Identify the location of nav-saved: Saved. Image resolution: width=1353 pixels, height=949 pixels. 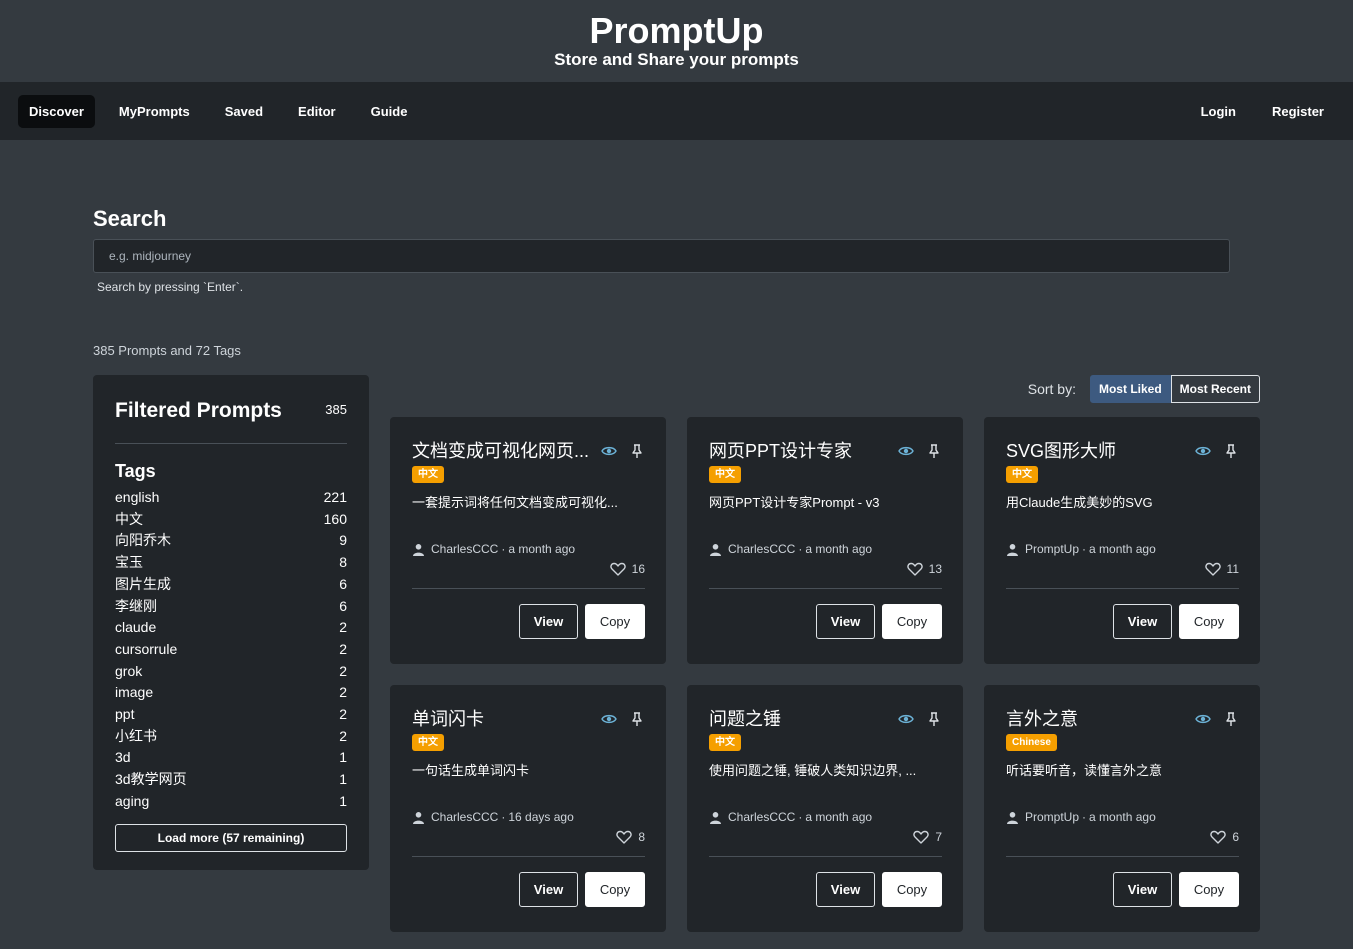
(244, 111).